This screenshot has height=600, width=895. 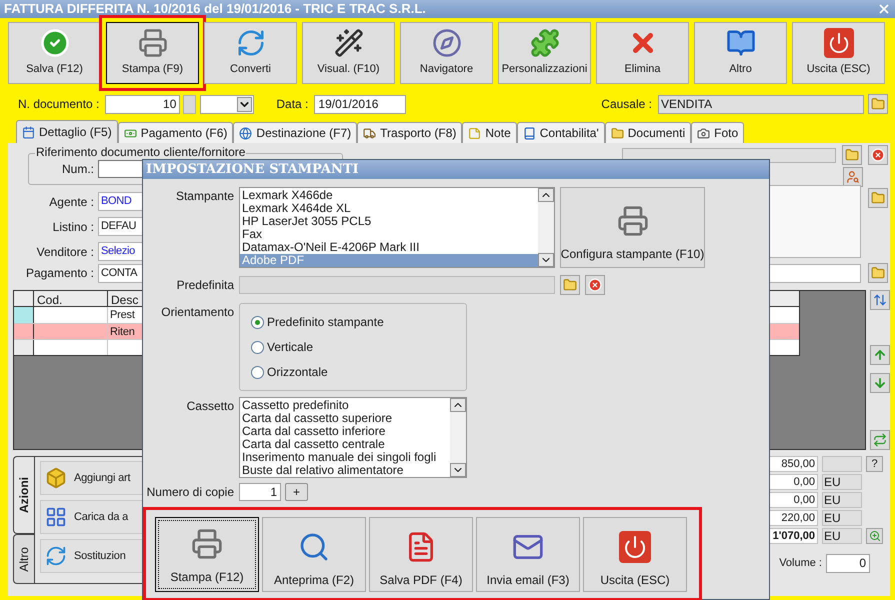 What do you see at coordinates (290, 347) in the screenshot?
I see `radio-label: Verticale` at bounding box center [290, 347].